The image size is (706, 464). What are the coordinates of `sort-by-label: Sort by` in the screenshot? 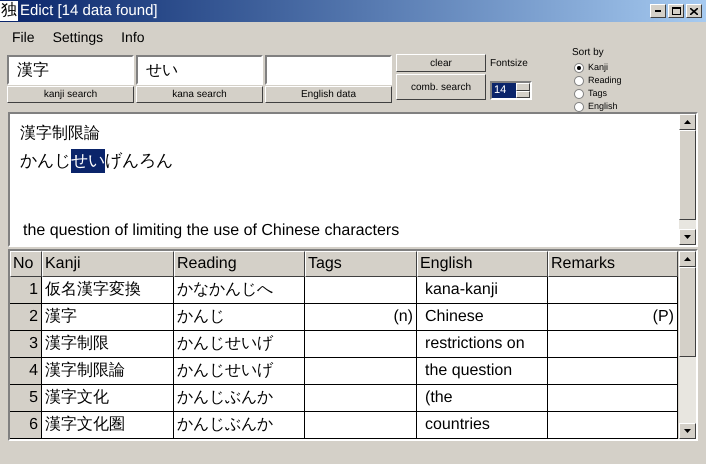 It's located at (588, 53).